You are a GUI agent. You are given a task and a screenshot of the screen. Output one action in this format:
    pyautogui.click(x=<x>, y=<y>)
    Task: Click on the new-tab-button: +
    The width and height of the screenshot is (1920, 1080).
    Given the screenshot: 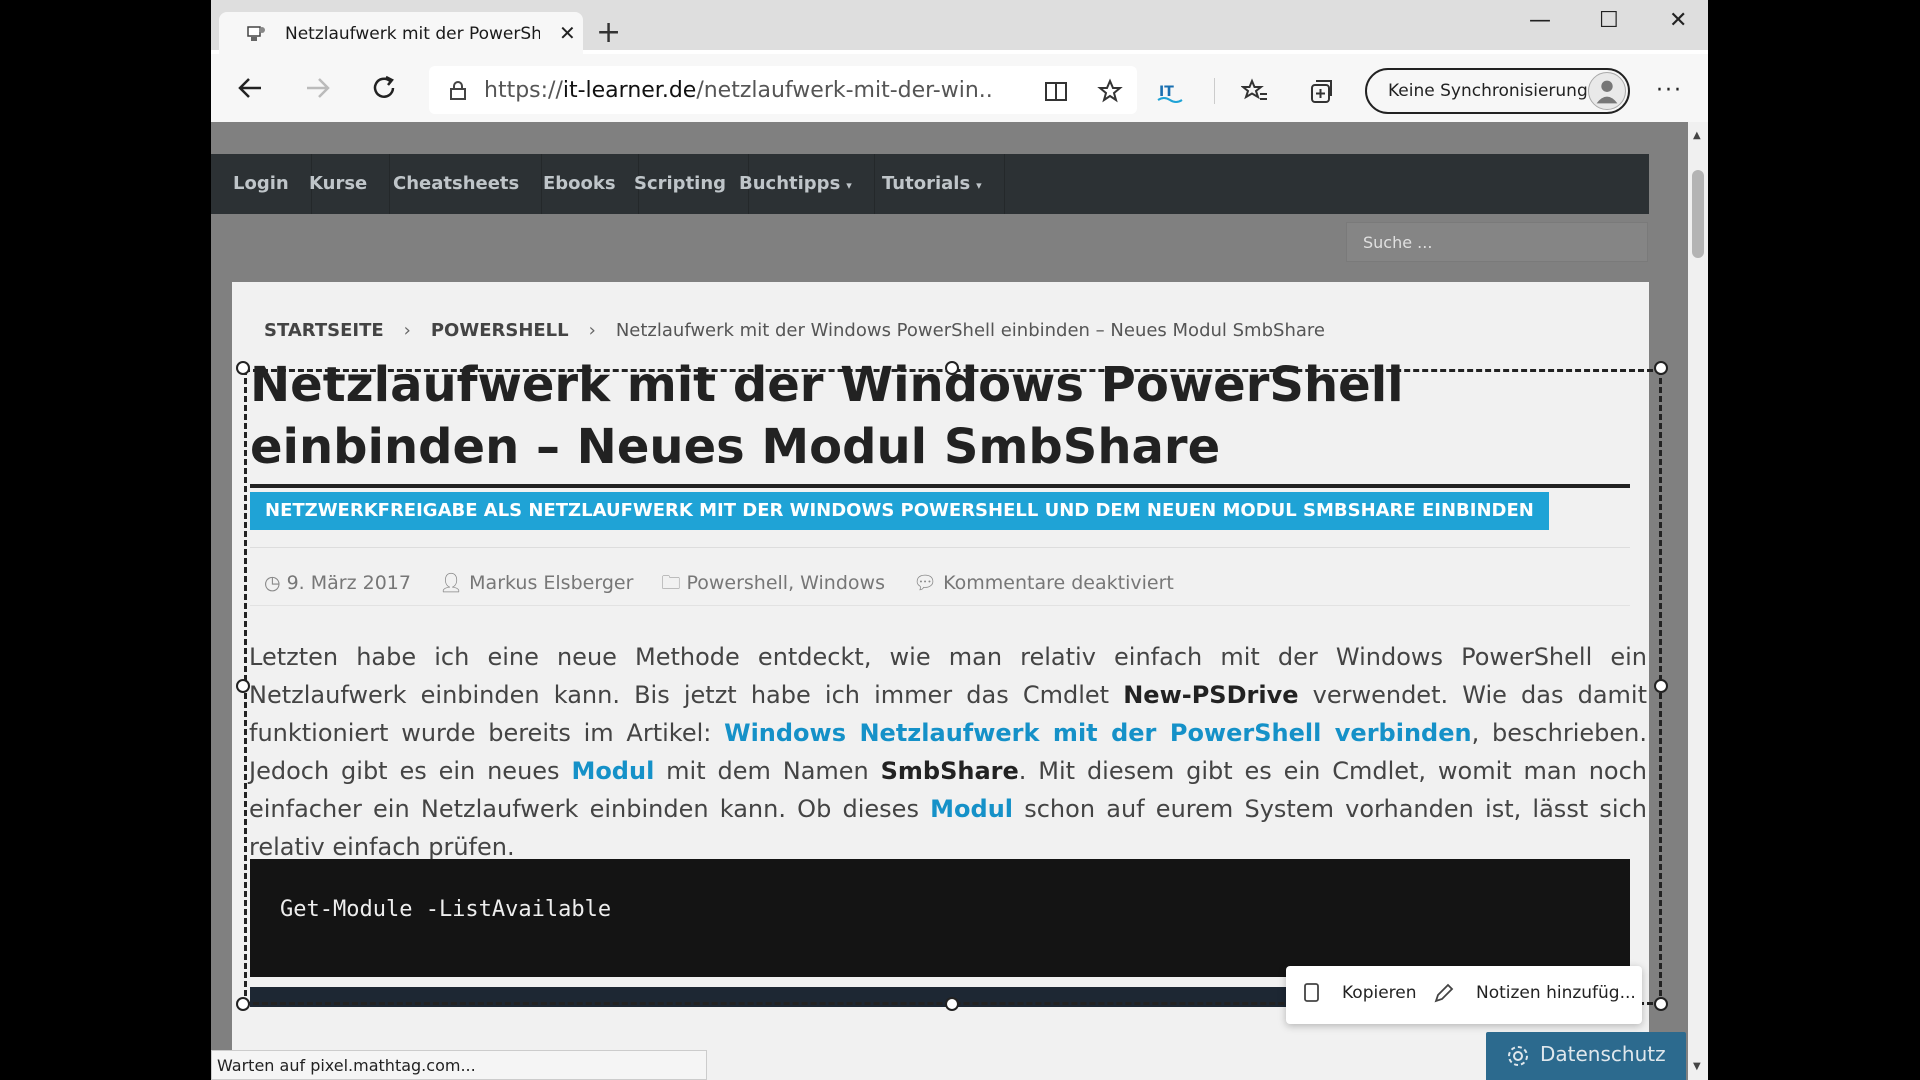 What is the action you would take?
    pyautogui.click(x=608, y=33)
    